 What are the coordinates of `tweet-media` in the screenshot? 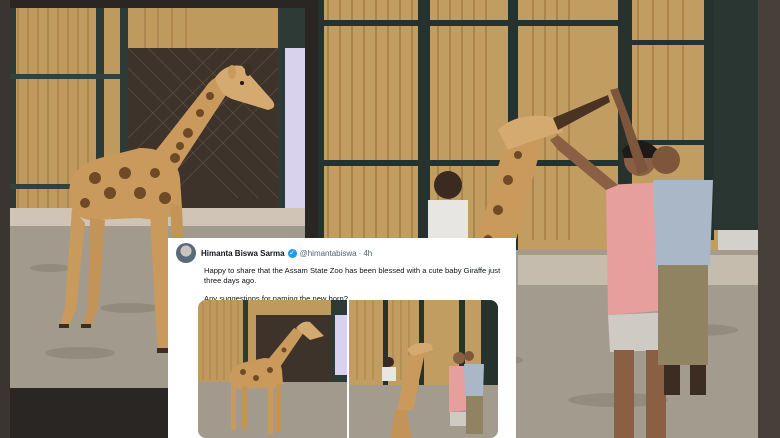 It's located at (348, 369).